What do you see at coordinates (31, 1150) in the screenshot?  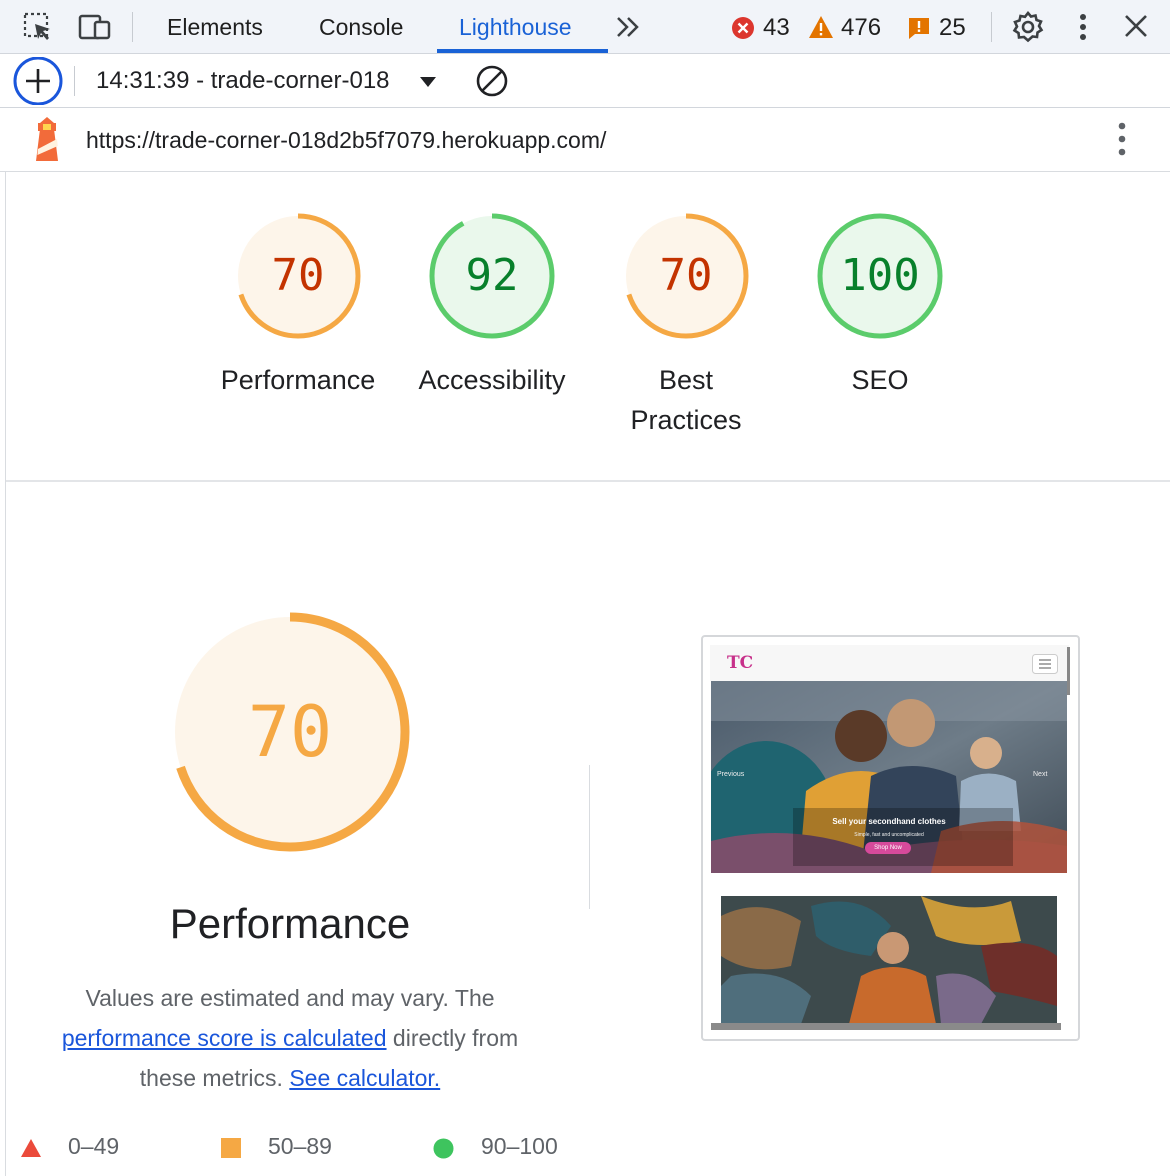 I see `fail-triangle-icon` at bounding box center [31, 1150].